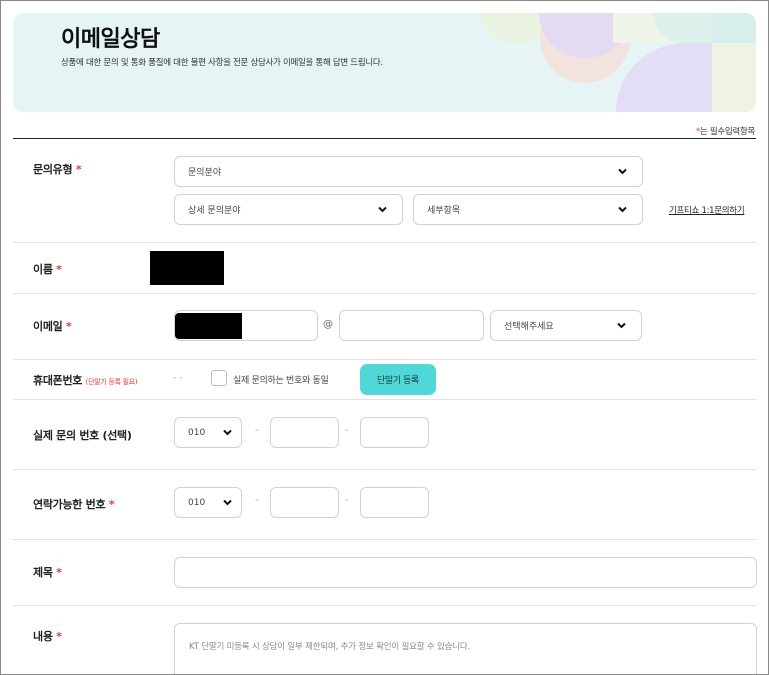 Image resolution: width=769 pixels, height=675 pixels. I want to click on mobile-value: - -, so click(178, 378).